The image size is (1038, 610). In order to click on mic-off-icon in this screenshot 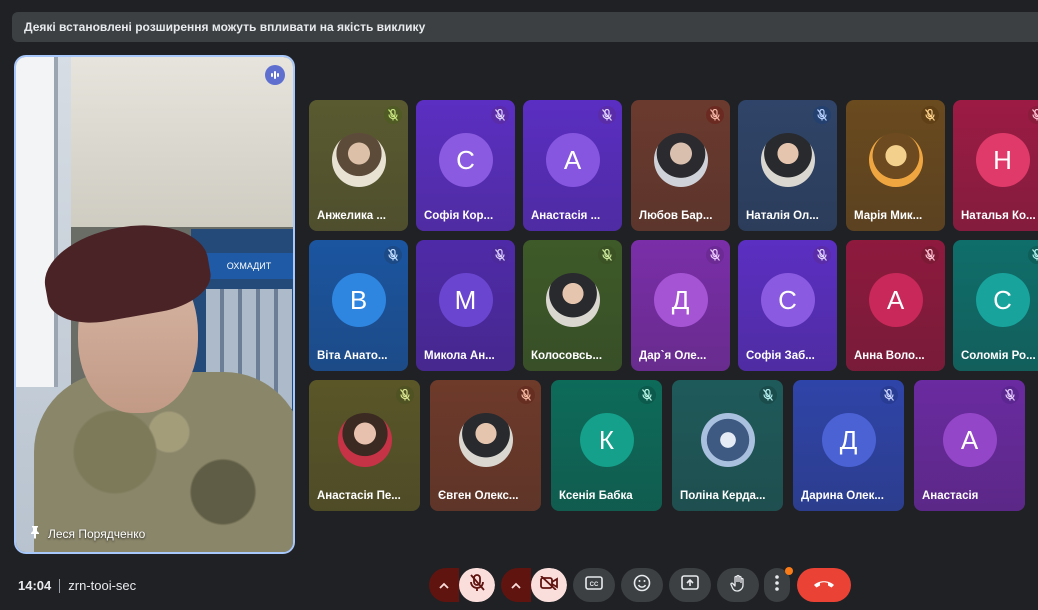, I will do `click(477, 585)`.